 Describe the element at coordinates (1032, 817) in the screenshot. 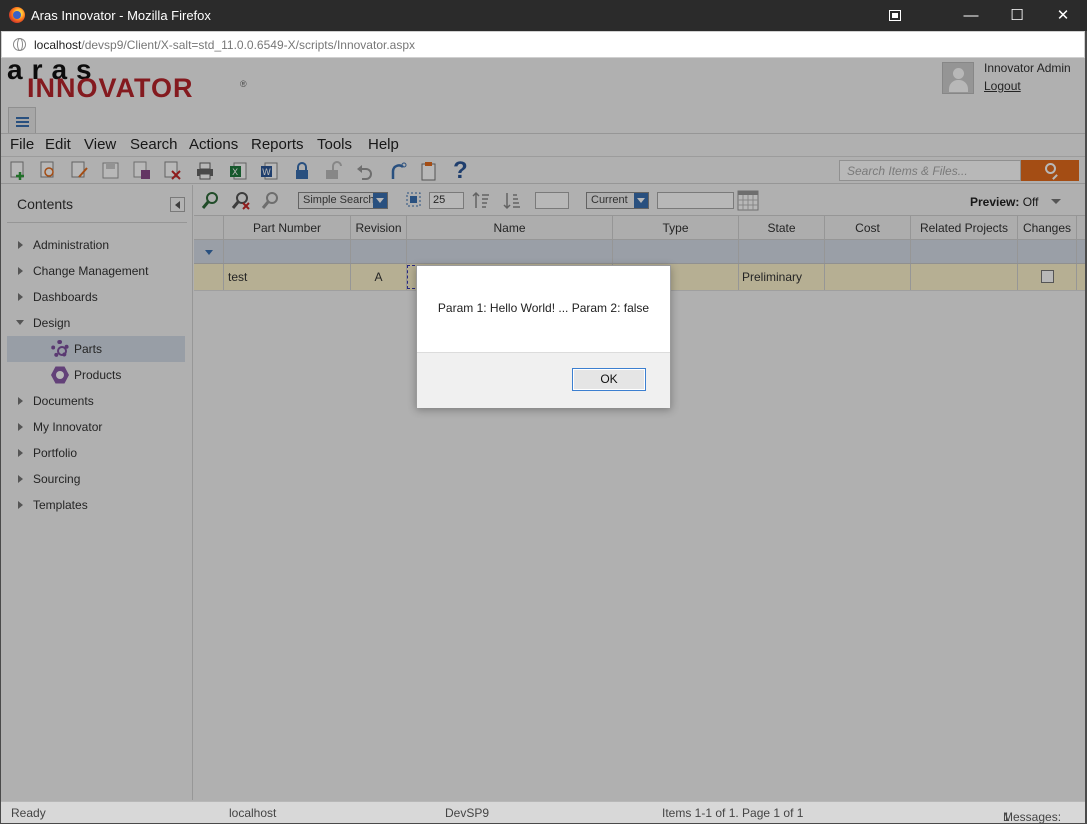

I see `messages-label: Messages:` at that location.